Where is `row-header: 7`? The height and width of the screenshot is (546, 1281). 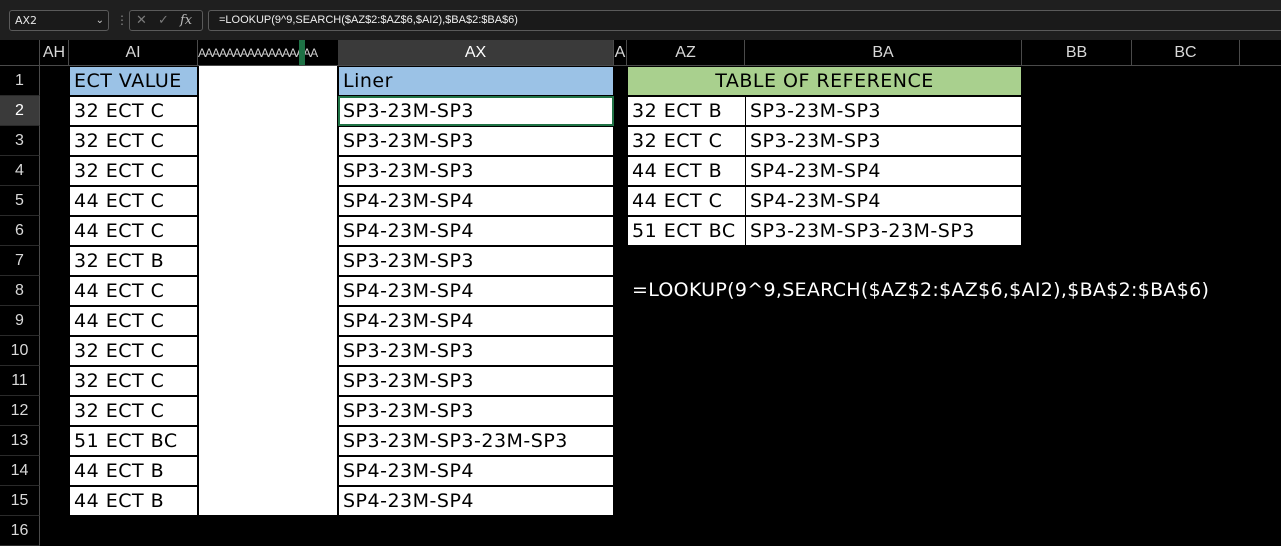 row-header: 7 is located at coordinates (20, 261).